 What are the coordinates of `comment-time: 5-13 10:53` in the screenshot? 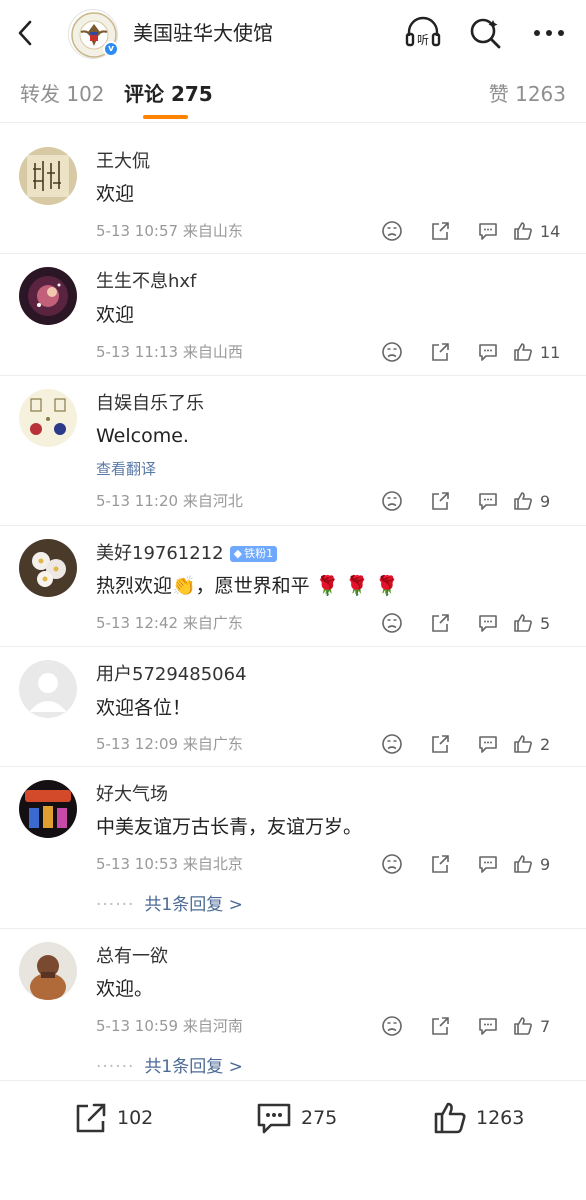 It's located at (137, 864).